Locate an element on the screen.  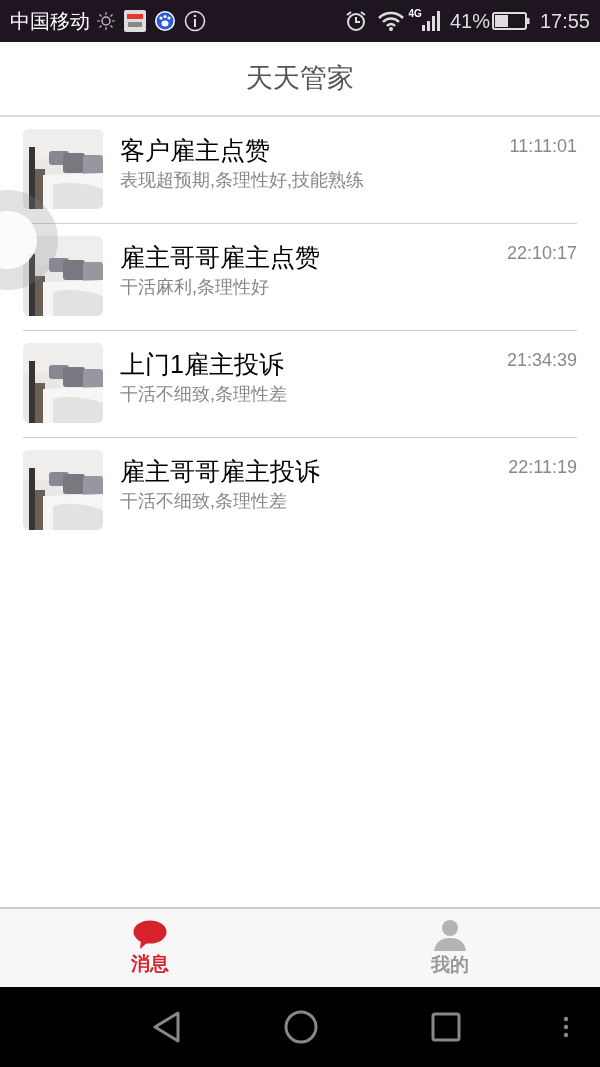
message-item: 雇主哥哥雇主投诉 干活不细致,条理性差 22:11:19 is located at coordinates (300, 491).